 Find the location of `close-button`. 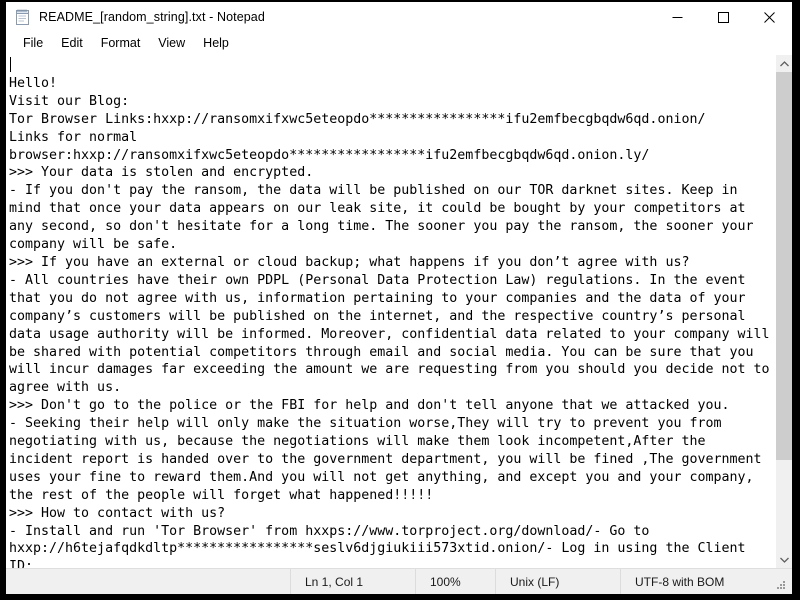

close-button is located at coordinates (769, 17).